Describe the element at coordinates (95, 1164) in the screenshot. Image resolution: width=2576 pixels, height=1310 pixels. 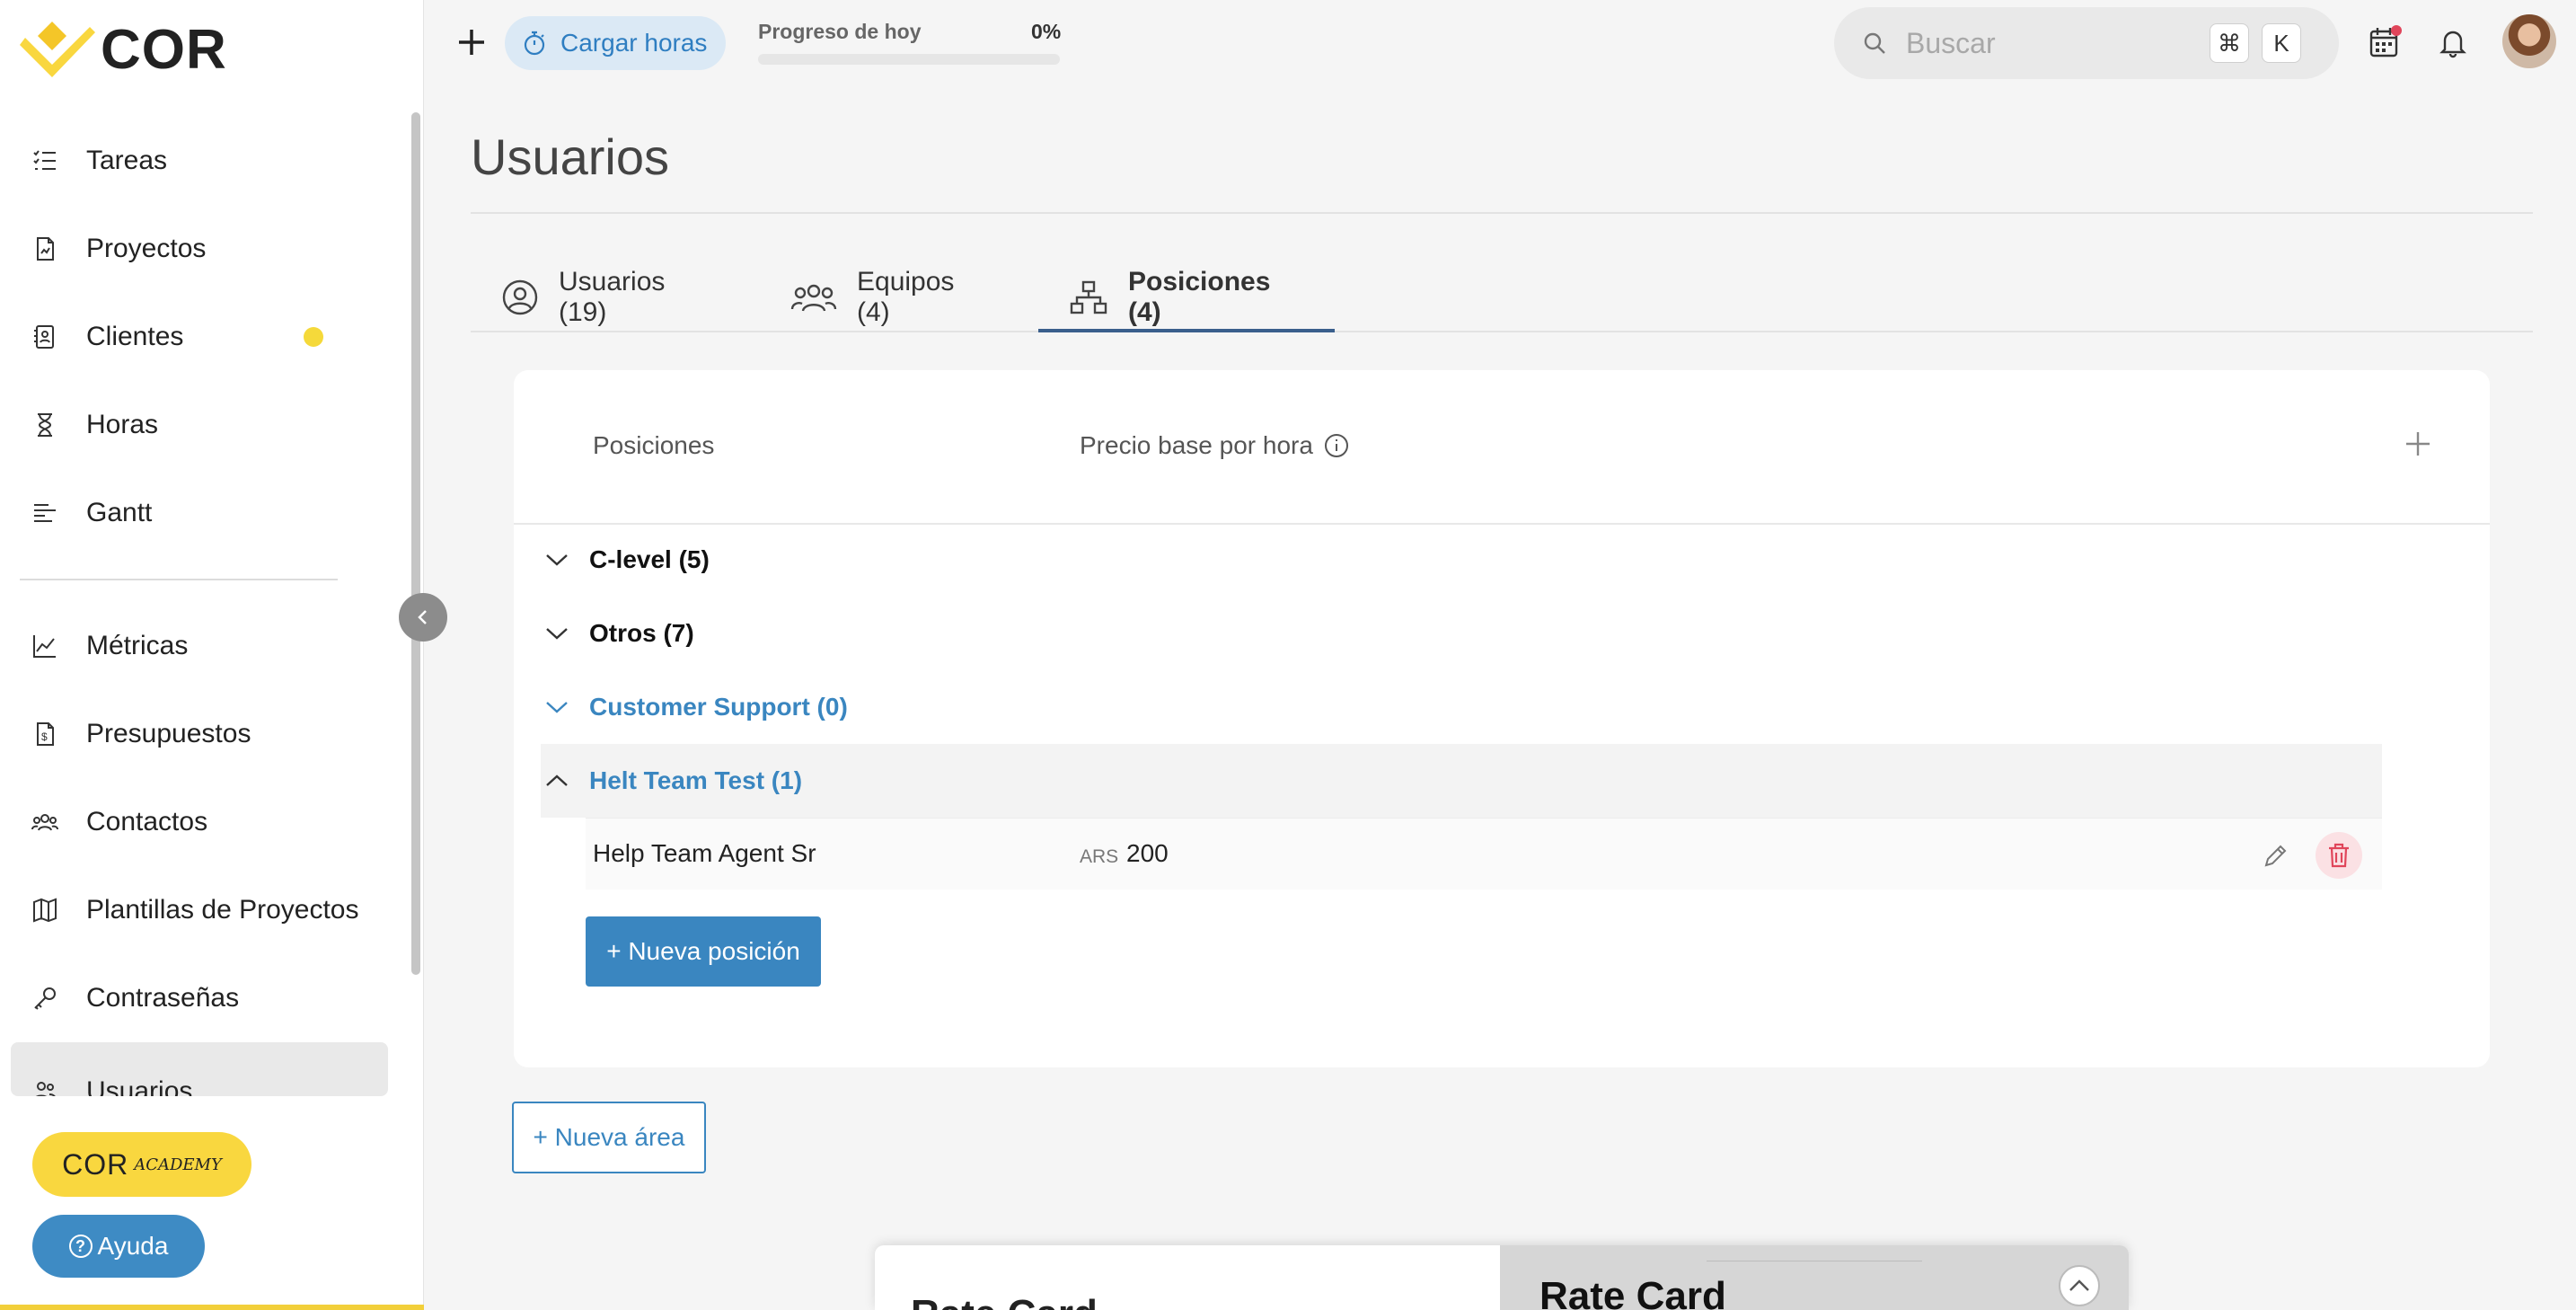
I see `academy-main-label: COR` at that location.